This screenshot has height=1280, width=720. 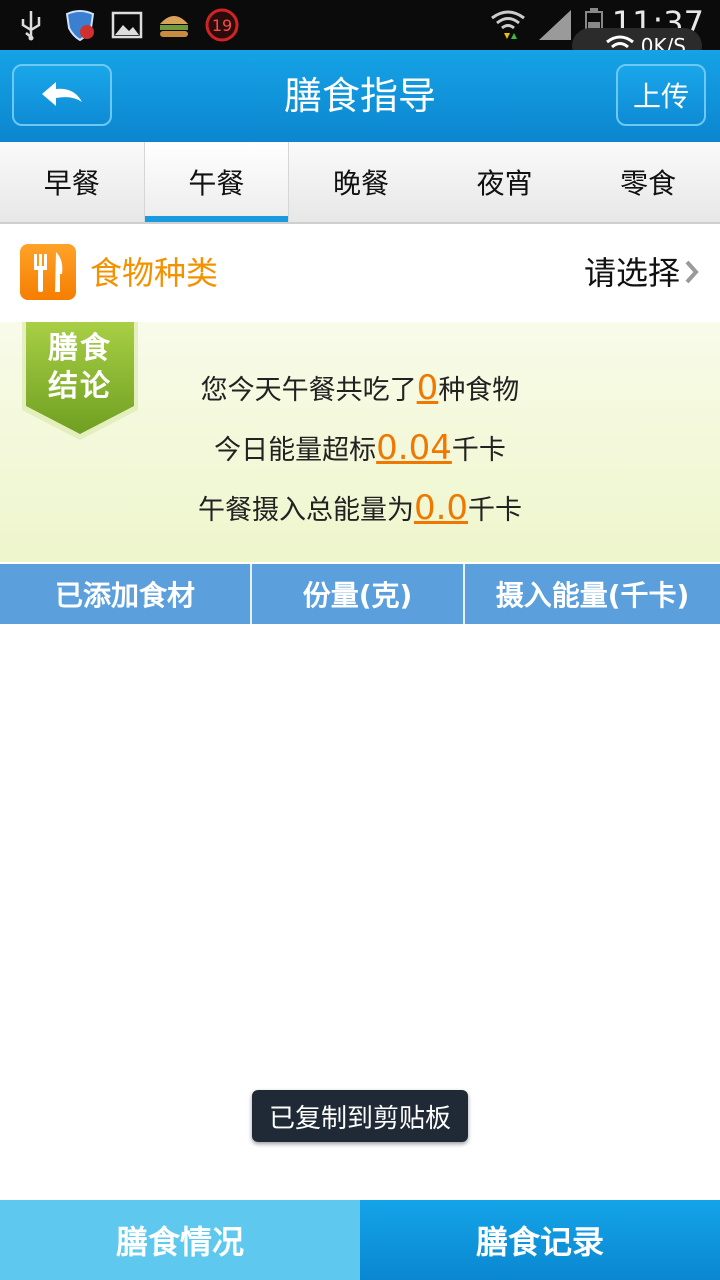 What do you see at coordinates (479, 390) in the screenshot?
I see `food-count-suffix: 种食物` at bounding box center [479, 390].